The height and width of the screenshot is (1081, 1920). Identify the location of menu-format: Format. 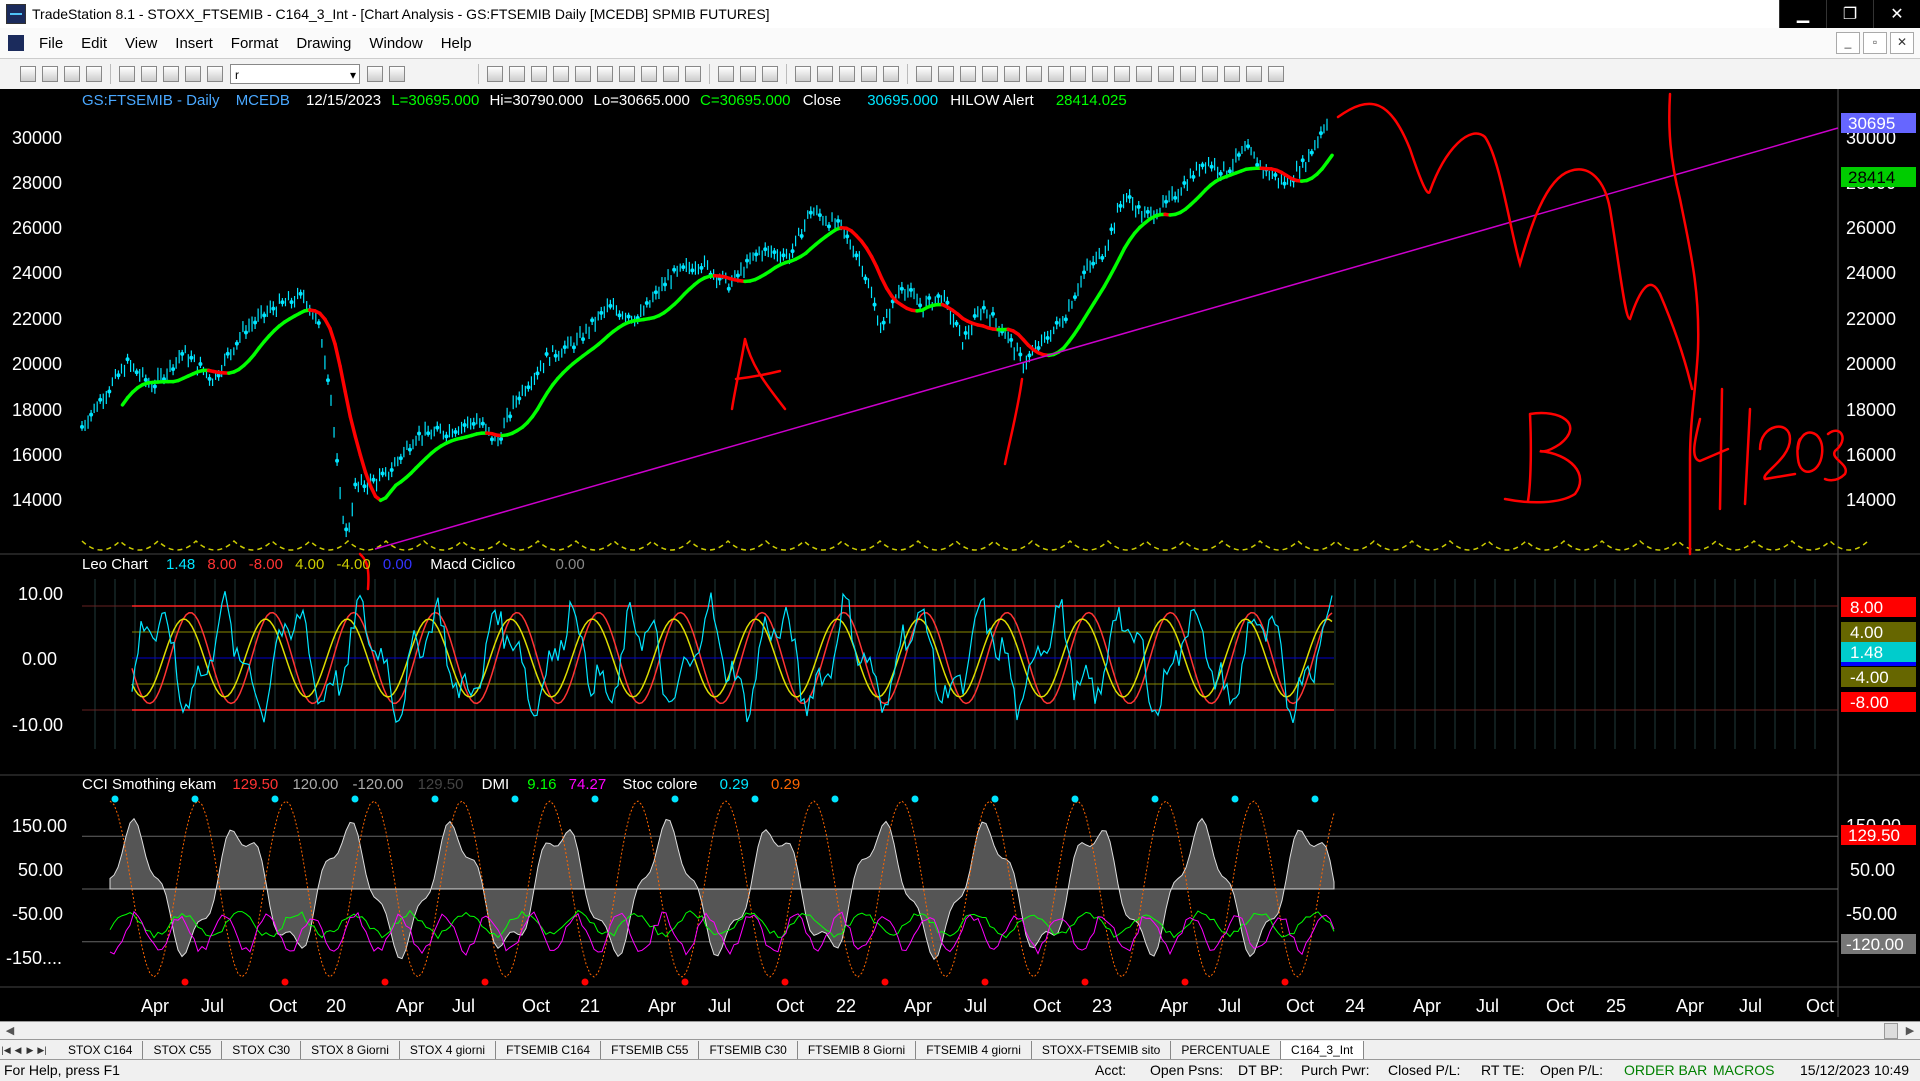
(255, 43).